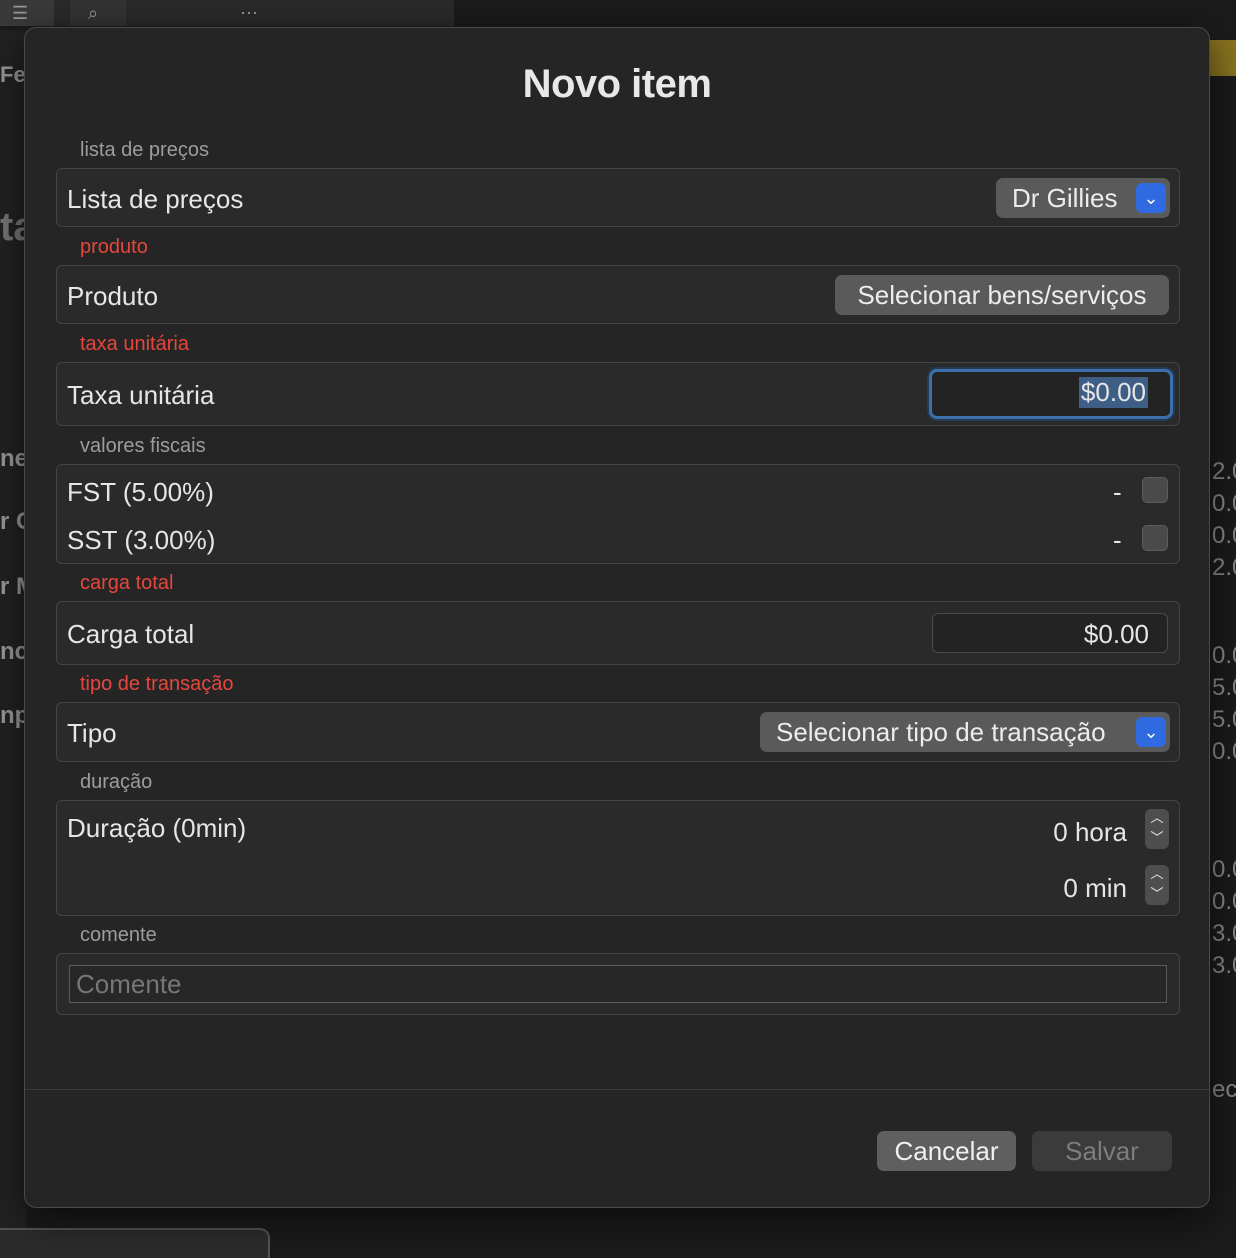  What do you see at coordinates (618, 514) in the screenshot?
I see `tax-values-box: FST (5.00%) - SST (3.00%) -` at bounding box center [618, 514].